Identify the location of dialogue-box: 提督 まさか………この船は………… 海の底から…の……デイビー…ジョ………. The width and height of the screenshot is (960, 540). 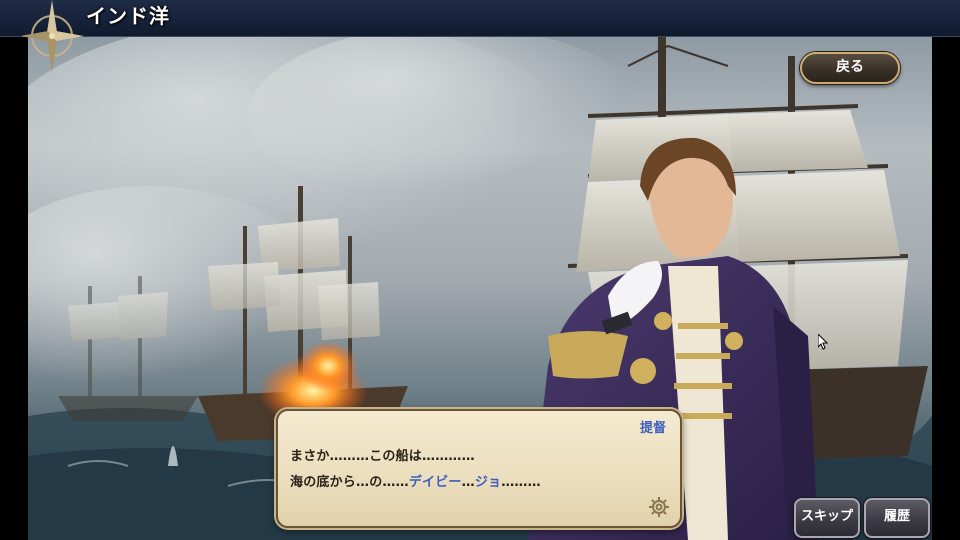
(479, 468).